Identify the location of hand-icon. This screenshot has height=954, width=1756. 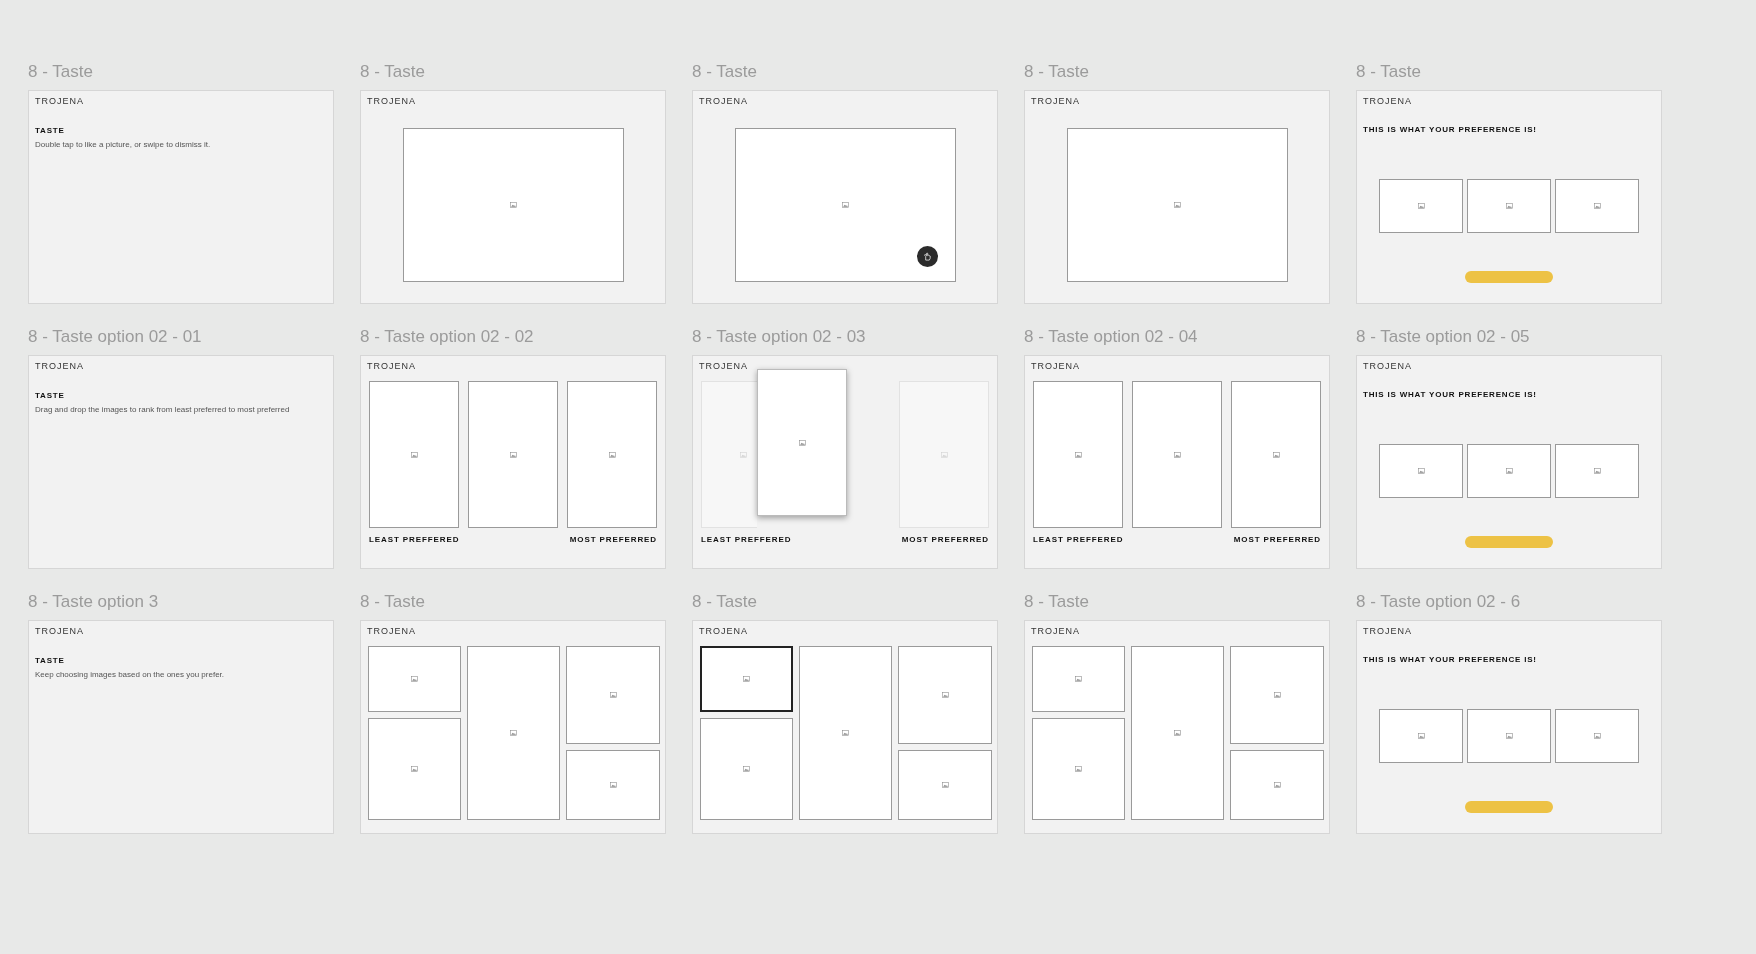
(927, 256).